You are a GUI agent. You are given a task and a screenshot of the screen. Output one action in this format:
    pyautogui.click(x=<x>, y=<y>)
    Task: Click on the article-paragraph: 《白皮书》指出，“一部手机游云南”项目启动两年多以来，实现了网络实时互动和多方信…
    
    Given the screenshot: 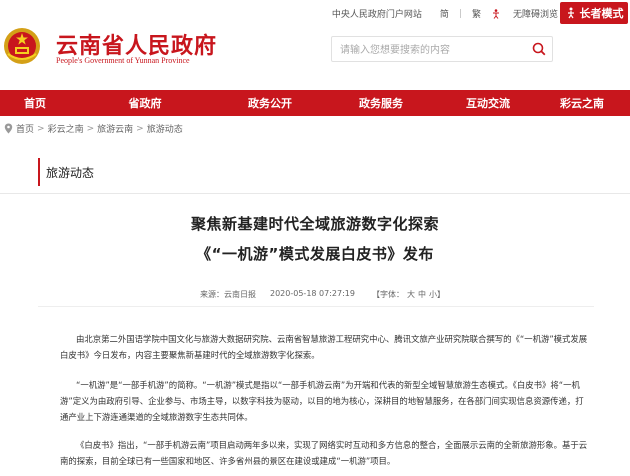 What is the action you would take?
    pyautogui.click(x=324, y=453)
    